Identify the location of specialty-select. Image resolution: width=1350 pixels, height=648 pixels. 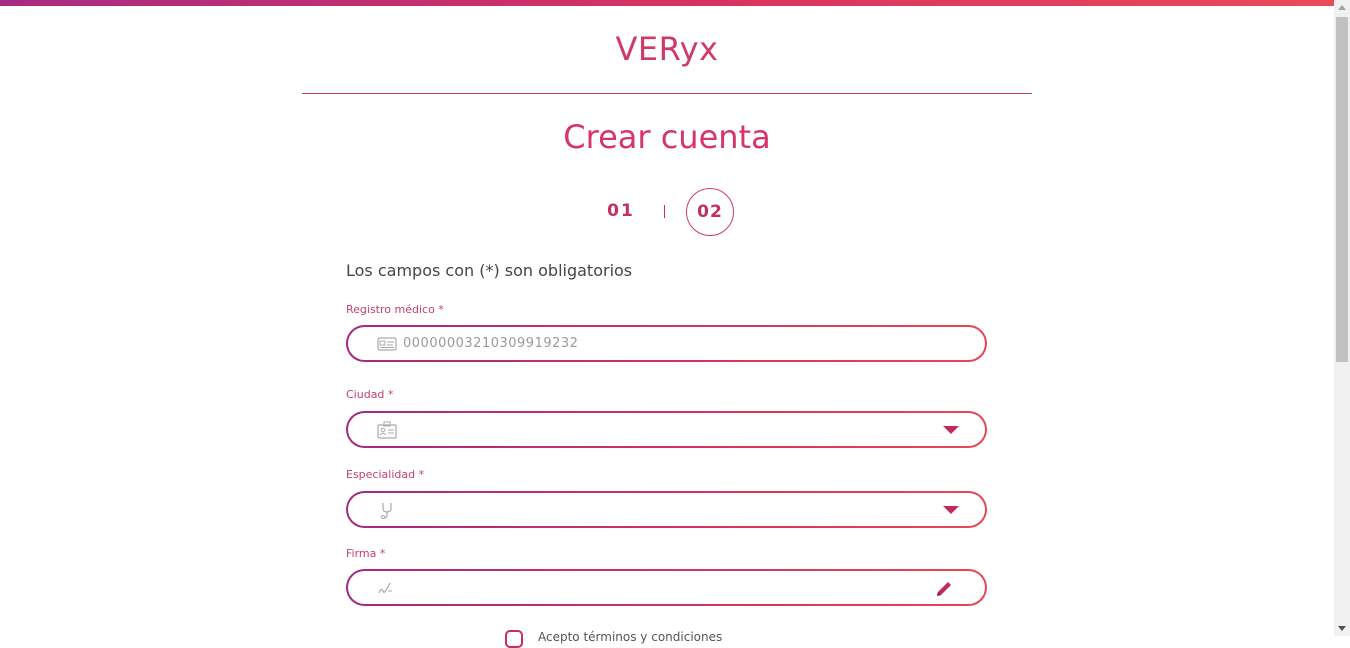
(666, 509).